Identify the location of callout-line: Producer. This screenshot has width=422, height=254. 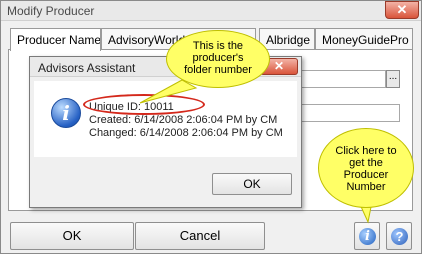
(366, 175).